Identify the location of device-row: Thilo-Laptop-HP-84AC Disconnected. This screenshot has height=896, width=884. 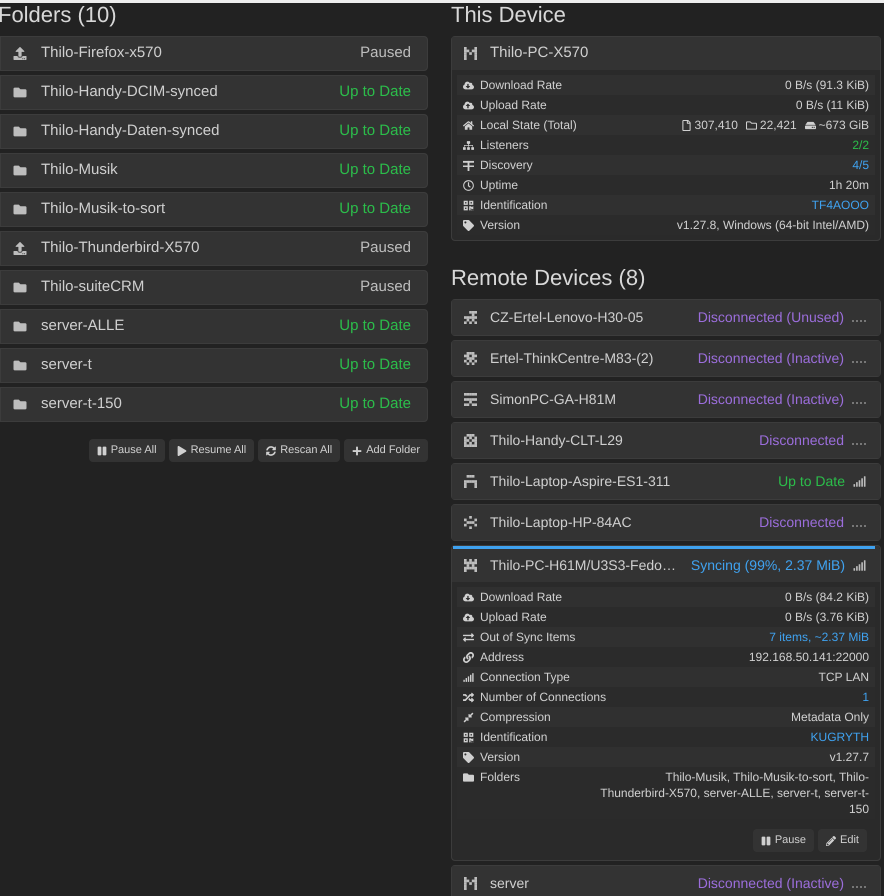
(666, 522).